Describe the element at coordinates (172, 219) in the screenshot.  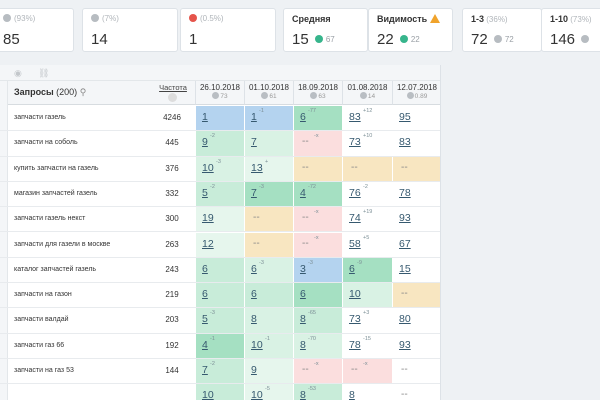
I see `query-frequency: 300` at that location.